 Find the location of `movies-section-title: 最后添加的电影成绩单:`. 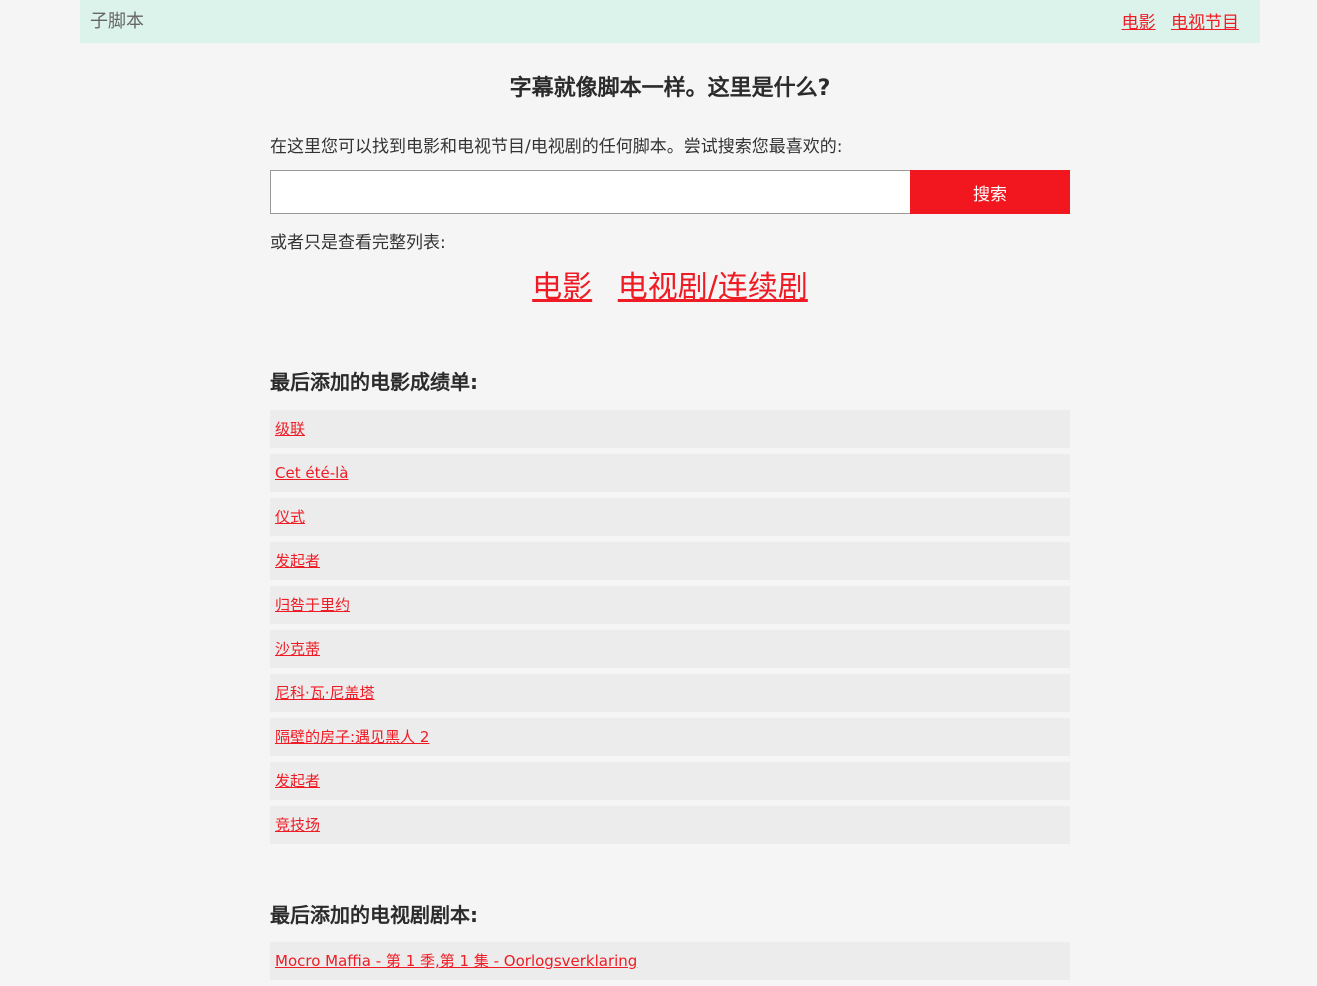

movies-section-title: 最后添加的电影成绩单: is located at coordinates (374, 382).